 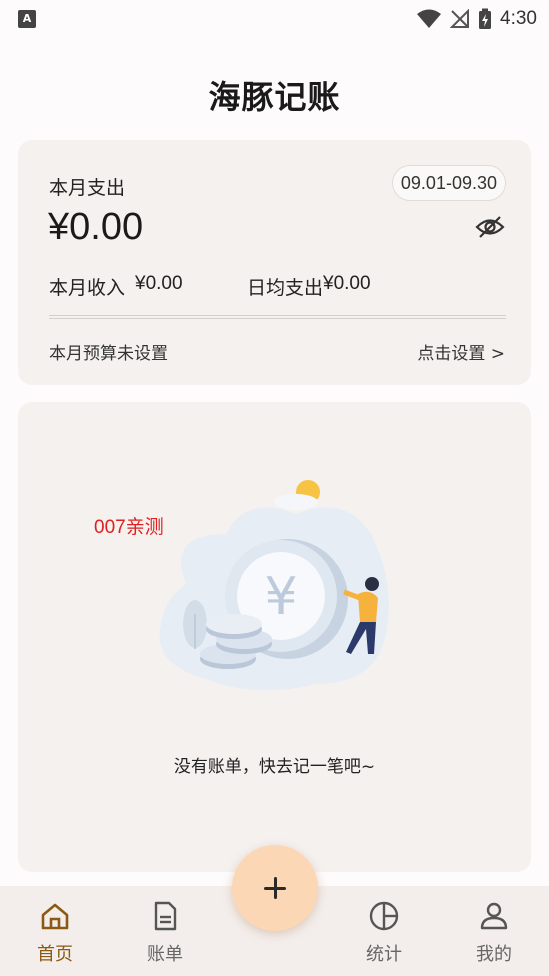 What do you see at coordinates (274, 767) in the screenshot?
I see `empty-state-message: 没有账单，快去记一笔吧~` at bounding box center [274, 767].